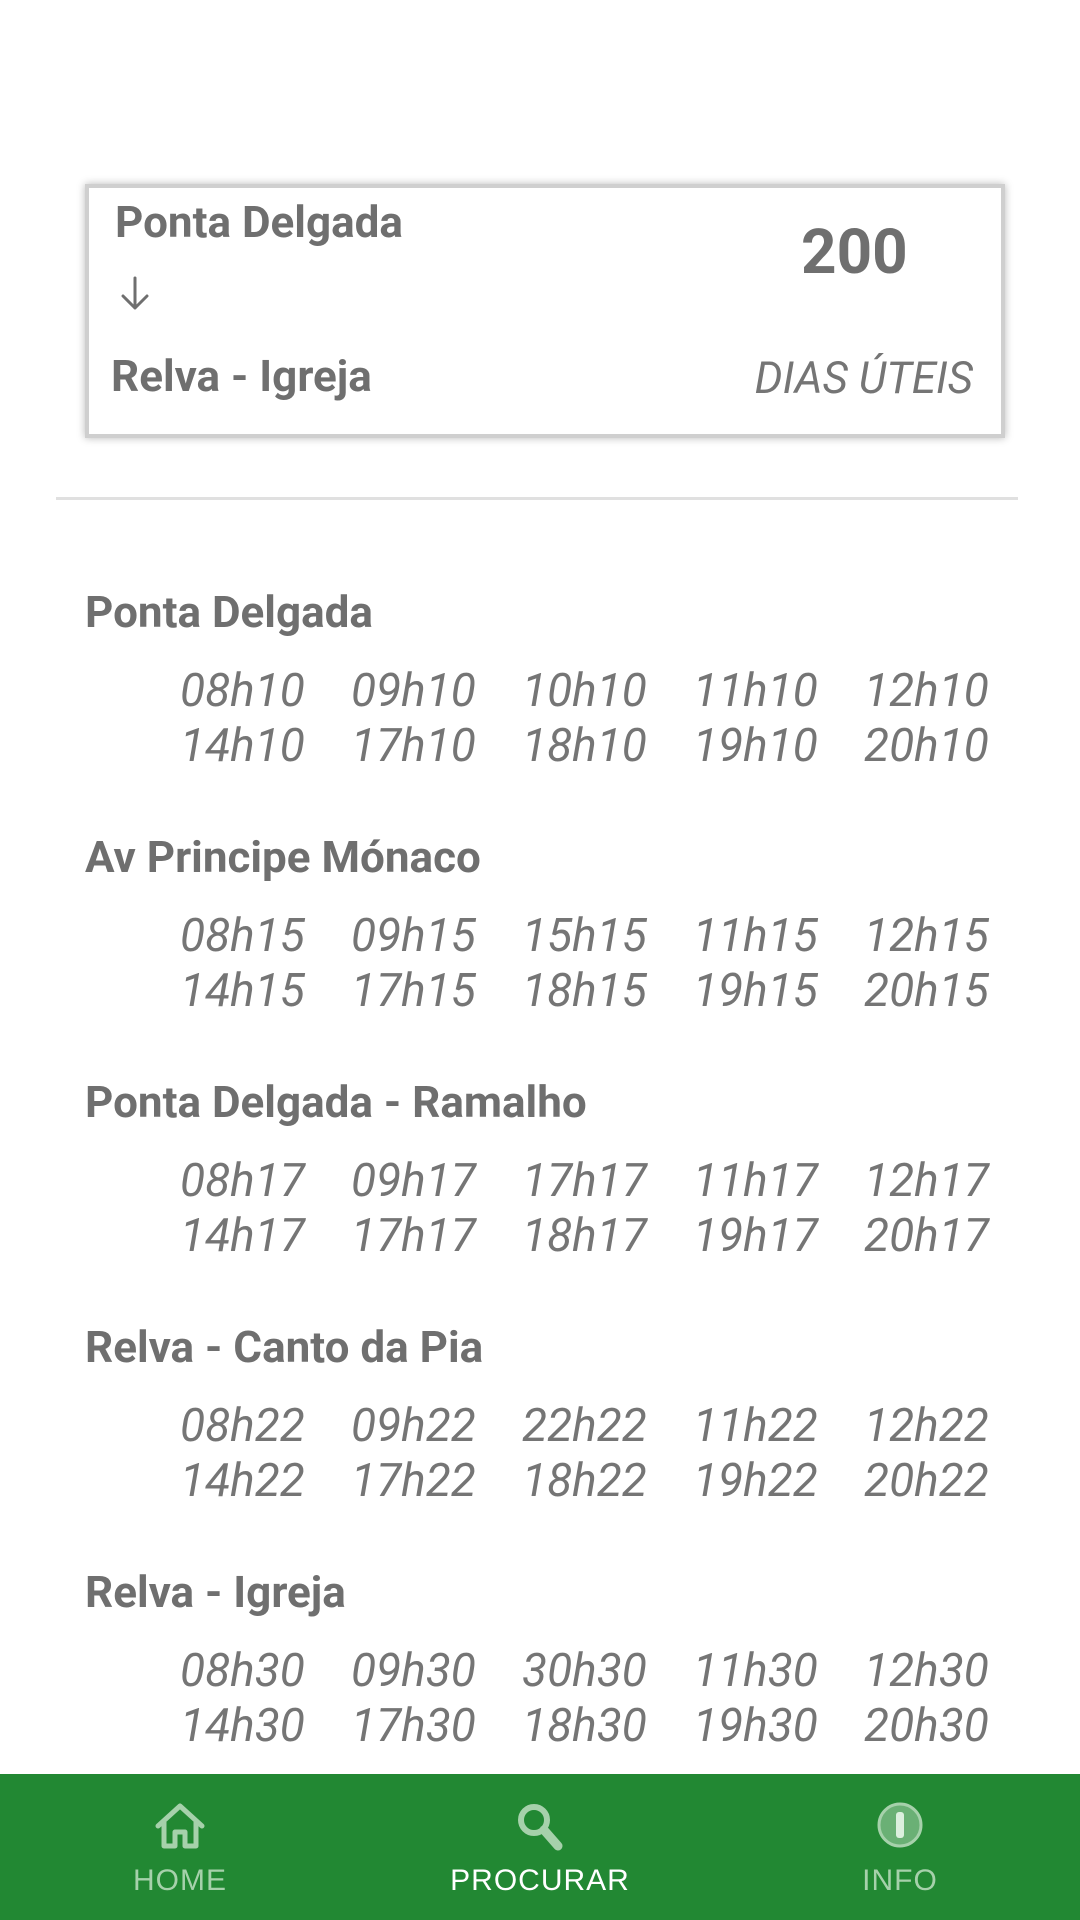  What do you see at coordinates (283, 857) in the screenshot?
I see `stop-name: Av Principe Mónaco` at bounding box center [283, 857].